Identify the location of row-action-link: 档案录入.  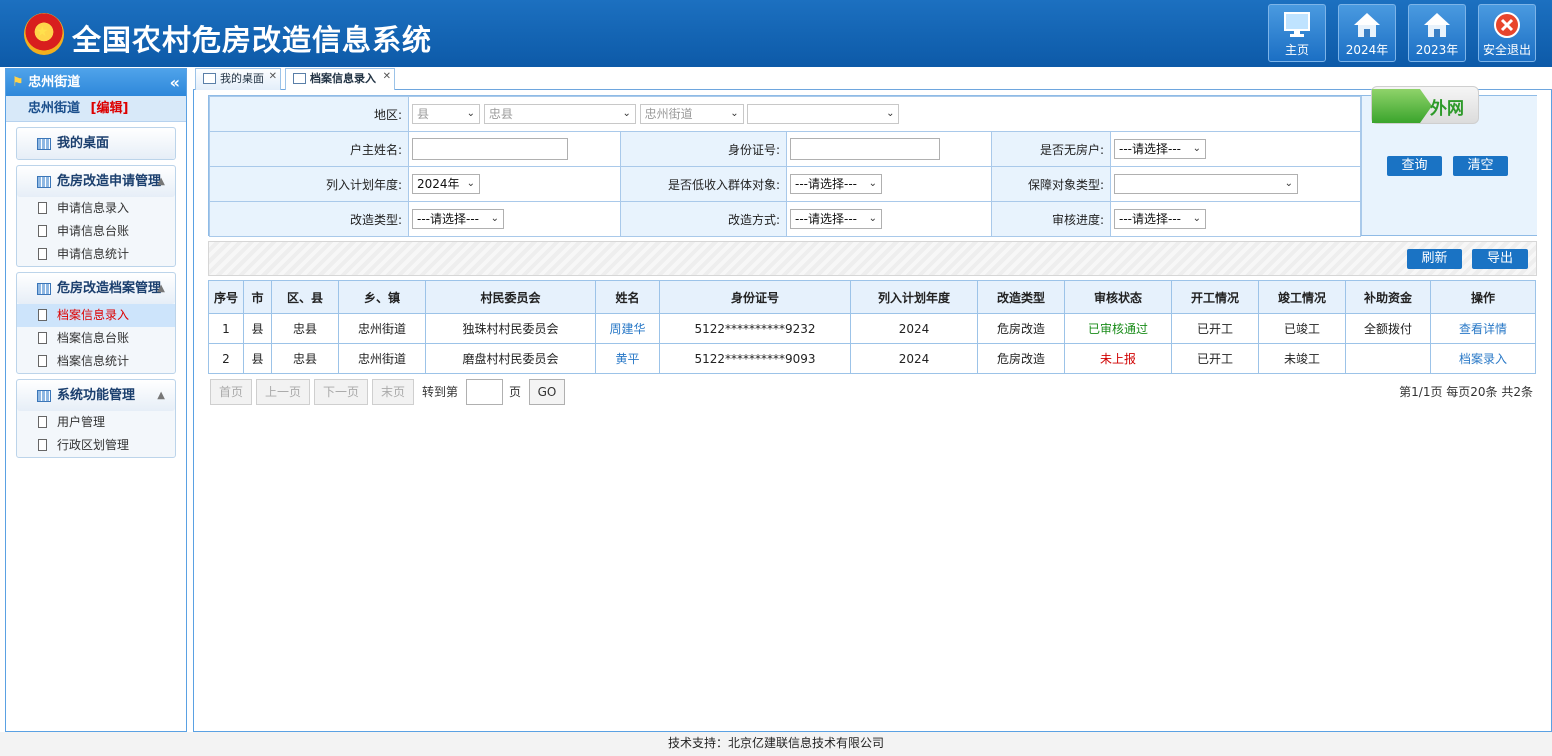
(1483, 358).